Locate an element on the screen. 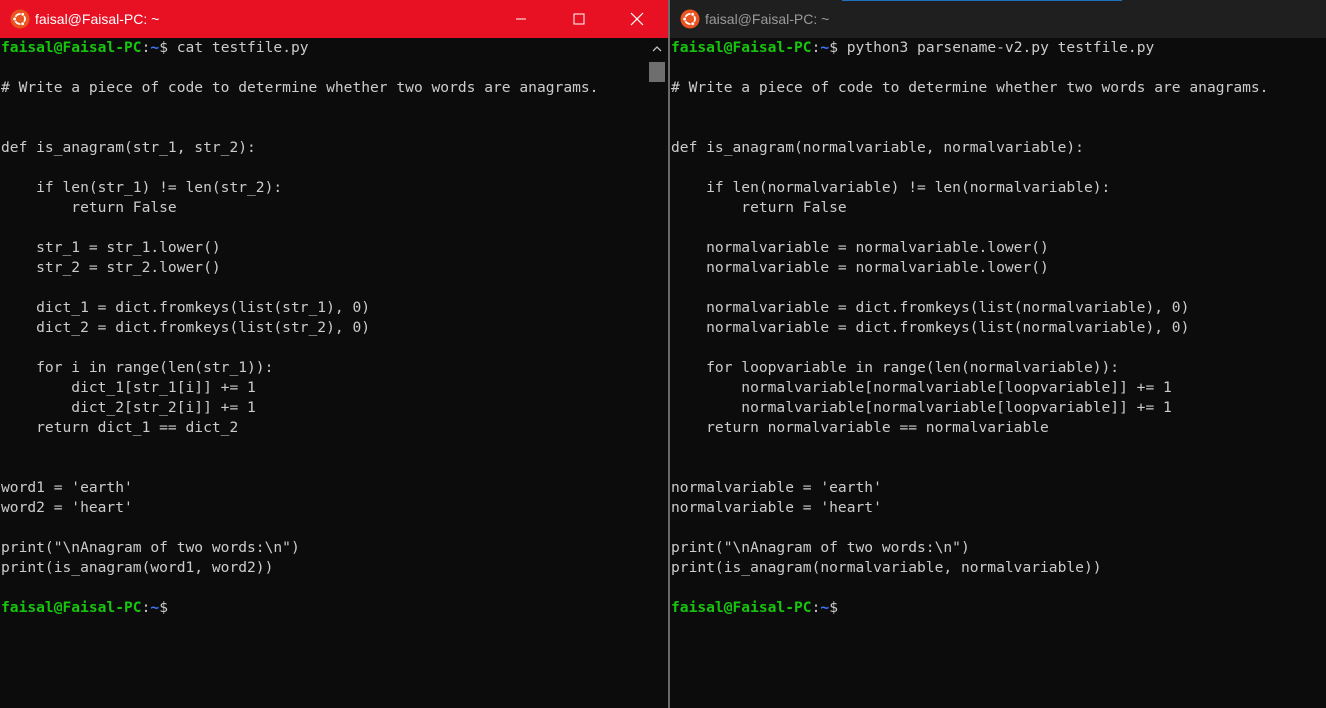 This screenshot has height=708, width=1326. terminal-line: return dict_1 == dict_2 is located at coordinates (120, 427).